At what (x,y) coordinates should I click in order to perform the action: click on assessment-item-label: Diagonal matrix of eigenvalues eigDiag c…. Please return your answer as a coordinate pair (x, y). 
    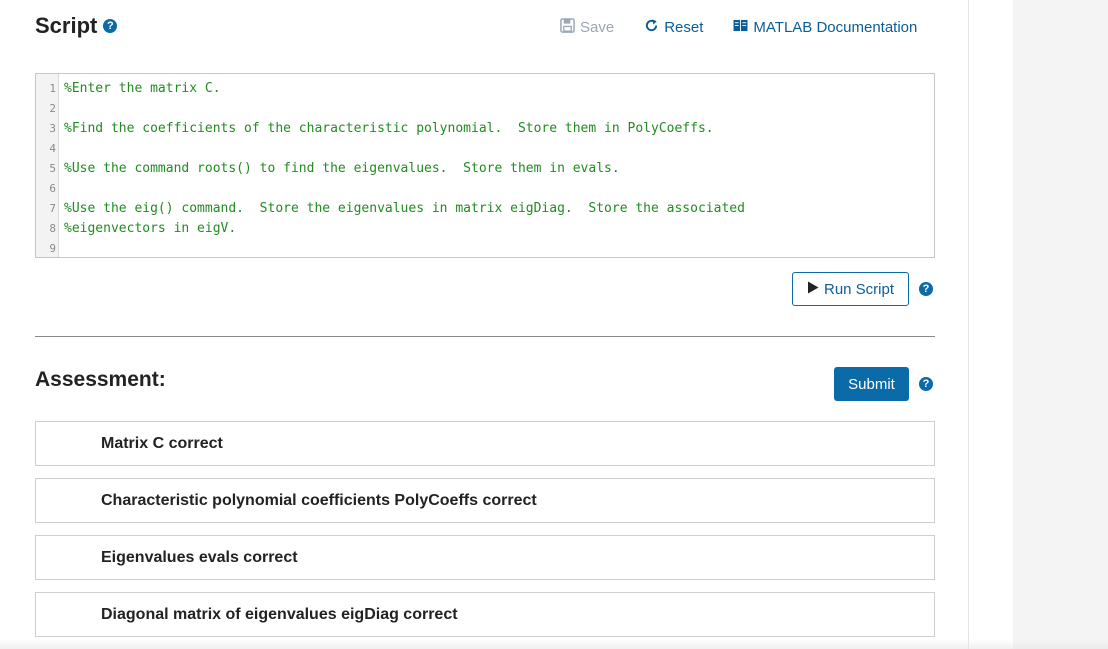
    Looking at the image, I should click on (279, 614).